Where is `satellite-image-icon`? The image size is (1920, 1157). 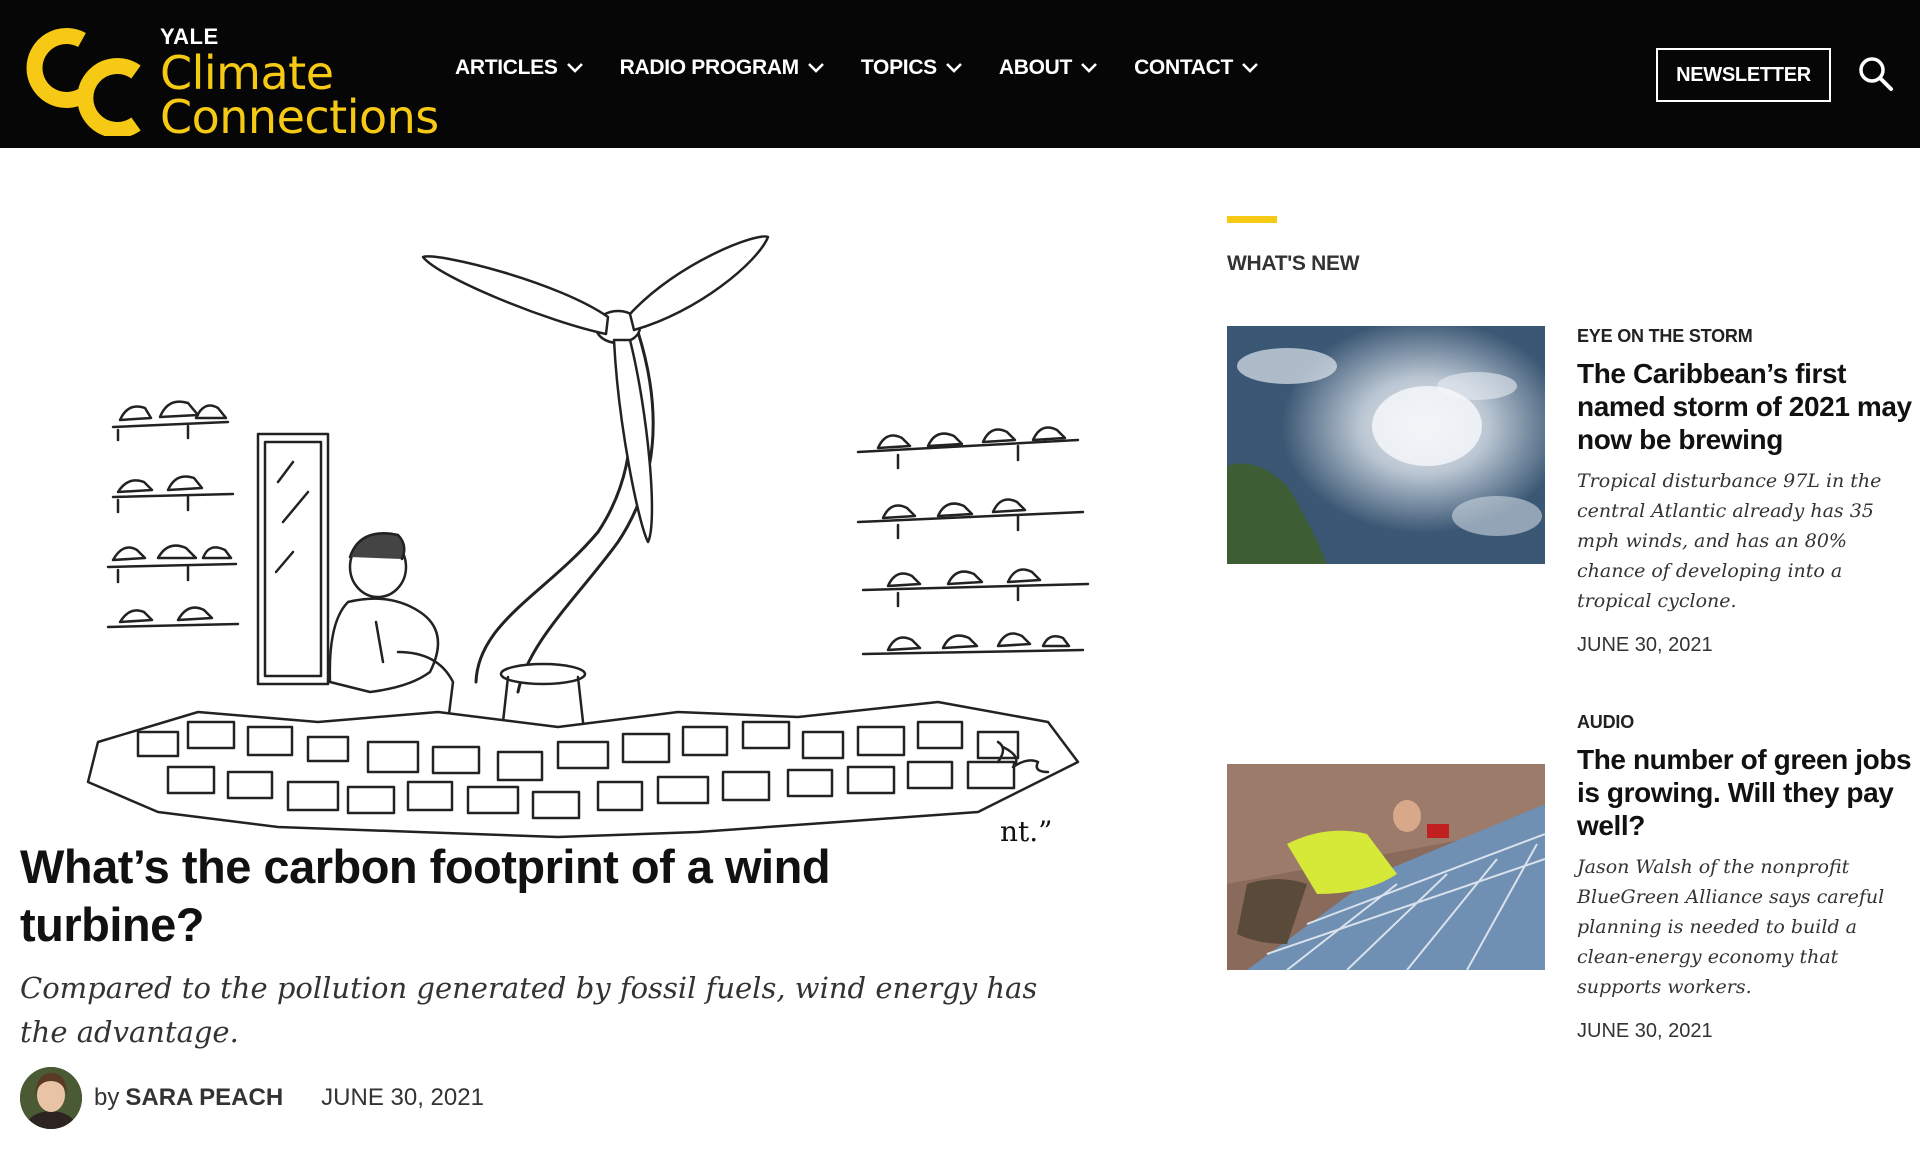
satellite-image-icon is located at coordinates (1386, 445).